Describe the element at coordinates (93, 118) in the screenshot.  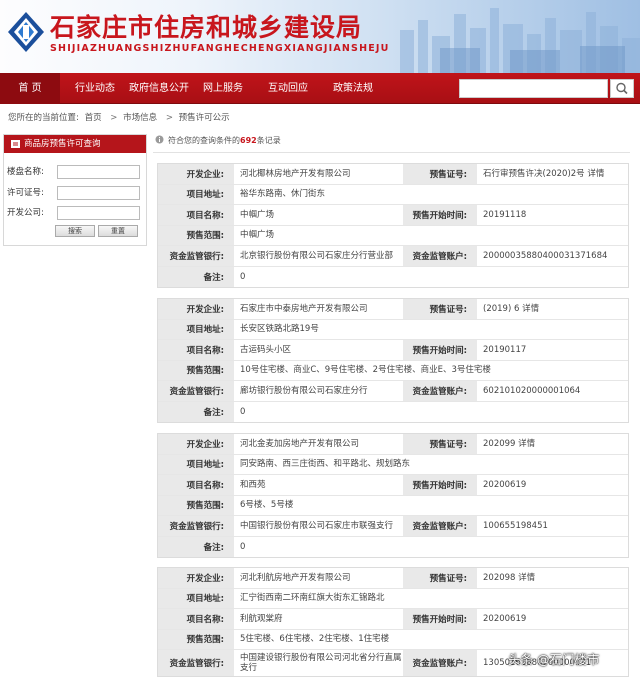
I see `breadcrumb-home: 首页` at that location.